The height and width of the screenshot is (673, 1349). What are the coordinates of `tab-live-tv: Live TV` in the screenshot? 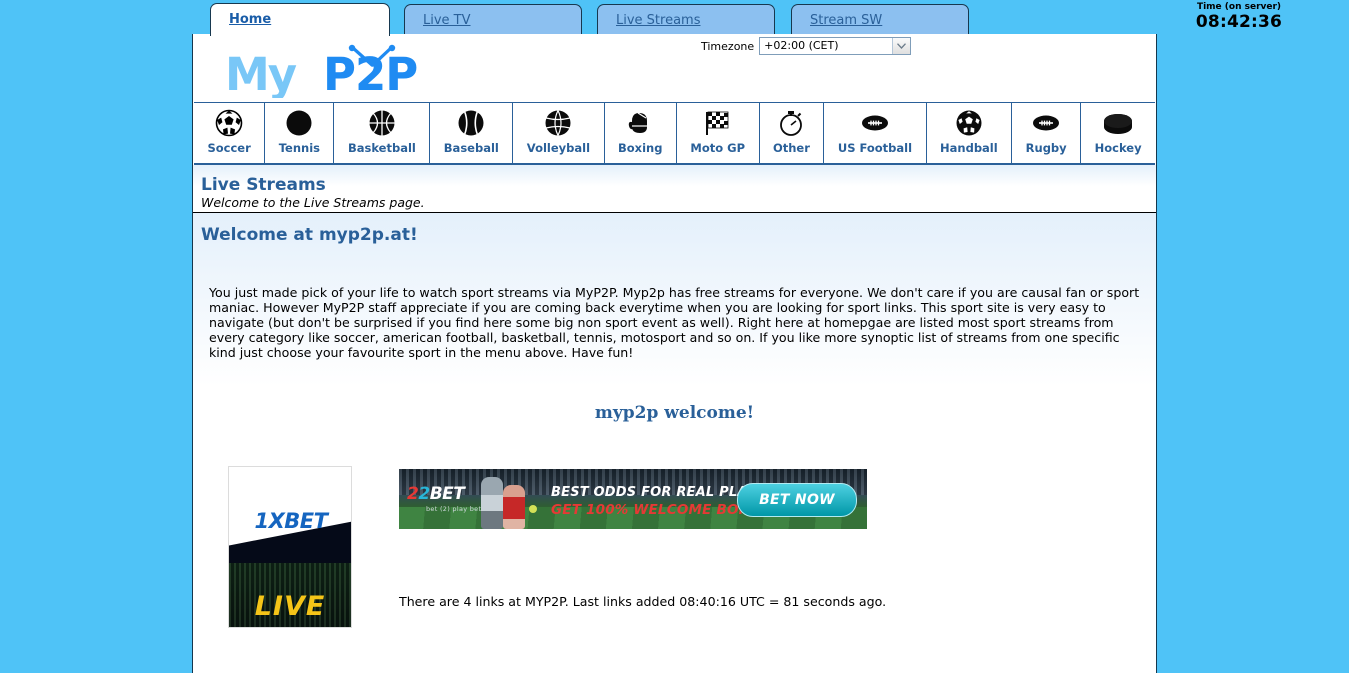 It's located at (493, 20).